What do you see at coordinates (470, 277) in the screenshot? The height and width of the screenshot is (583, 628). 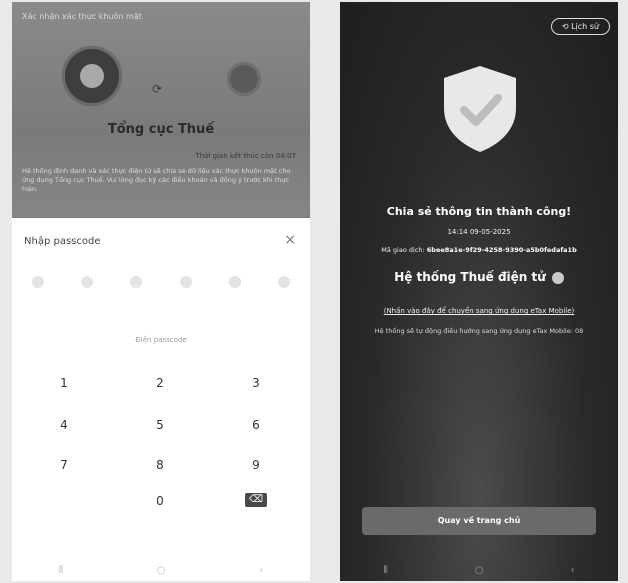 I see `system-name: Hệ thống Thuế điện tử` at bounding box center [470, 277].